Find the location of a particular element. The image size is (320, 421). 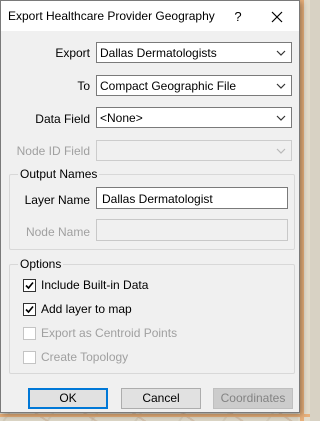

export-value: Dallas Dermatologists is located at coordinates (158, 53).